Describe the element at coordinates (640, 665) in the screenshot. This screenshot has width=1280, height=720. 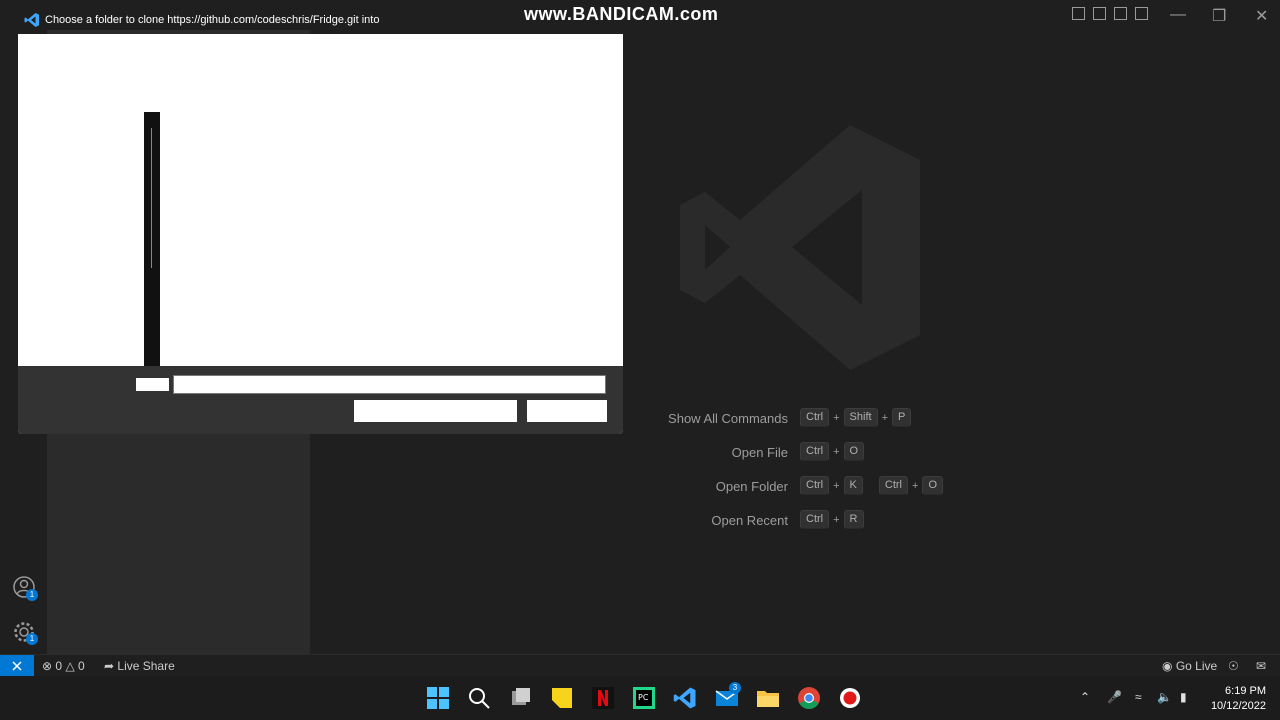
I see `status-bar: ⊗ 0 △ 0 ➦ Live Share ◉ Go Live ☉ ✉` at that location.